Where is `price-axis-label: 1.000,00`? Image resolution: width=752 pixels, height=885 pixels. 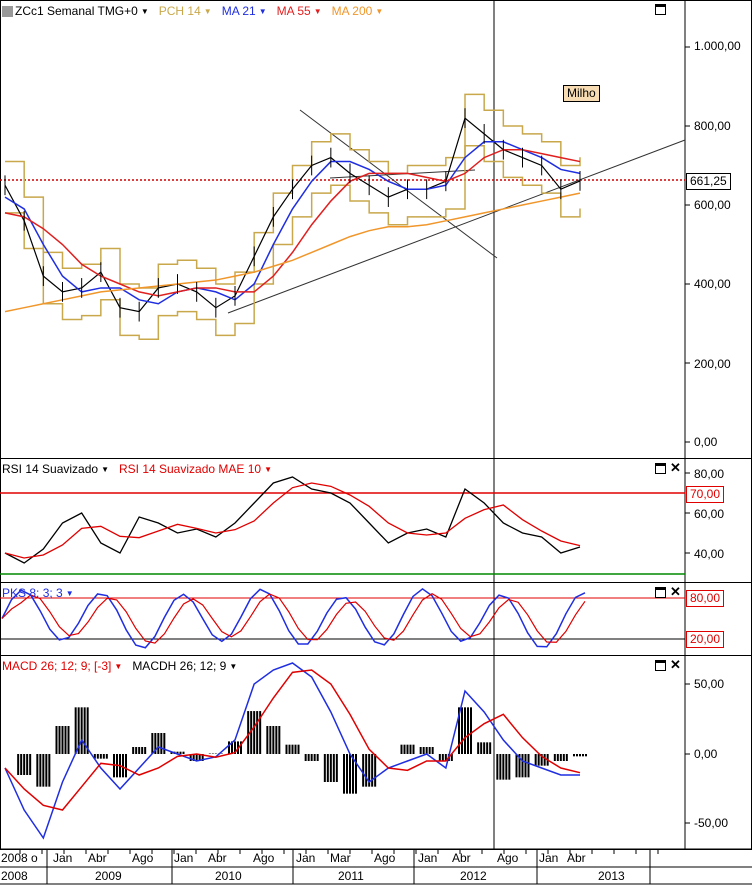
price-axis-label: 1.000,00 is located at coordinates (717, 46).